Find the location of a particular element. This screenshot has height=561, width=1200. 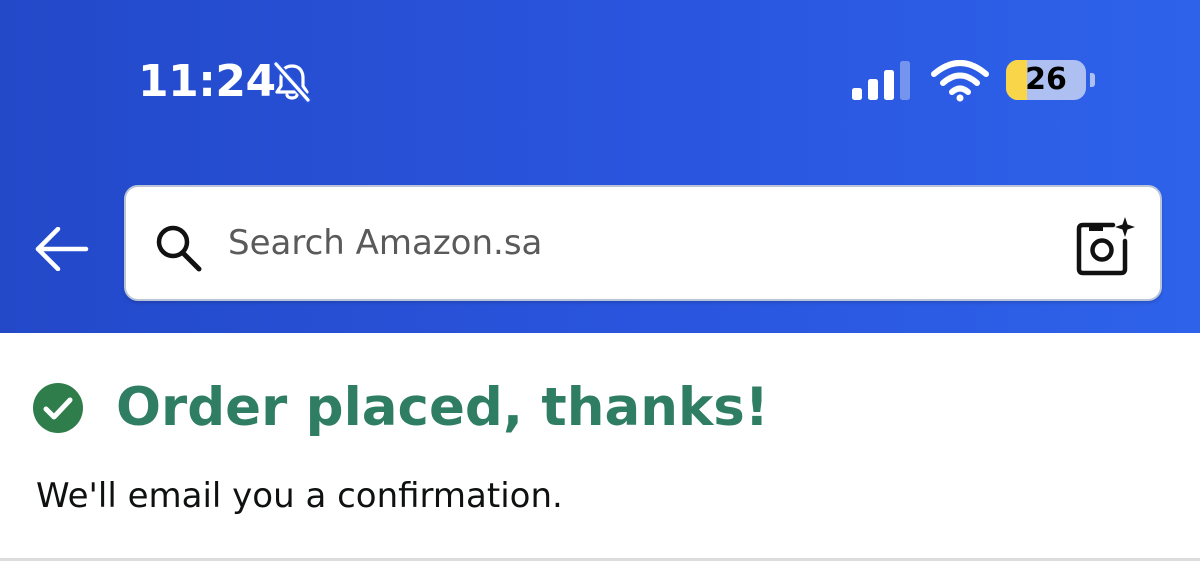

battery-icon: 26 is located at coordinates (1052, 80).